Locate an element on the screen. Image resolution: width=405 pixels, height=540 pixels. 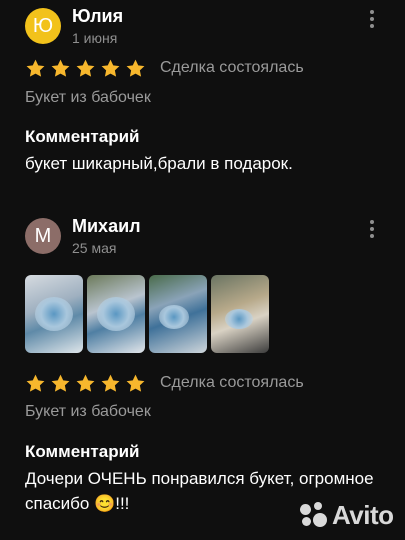
review-date: 25 мая is located at coordinates (94, 248).